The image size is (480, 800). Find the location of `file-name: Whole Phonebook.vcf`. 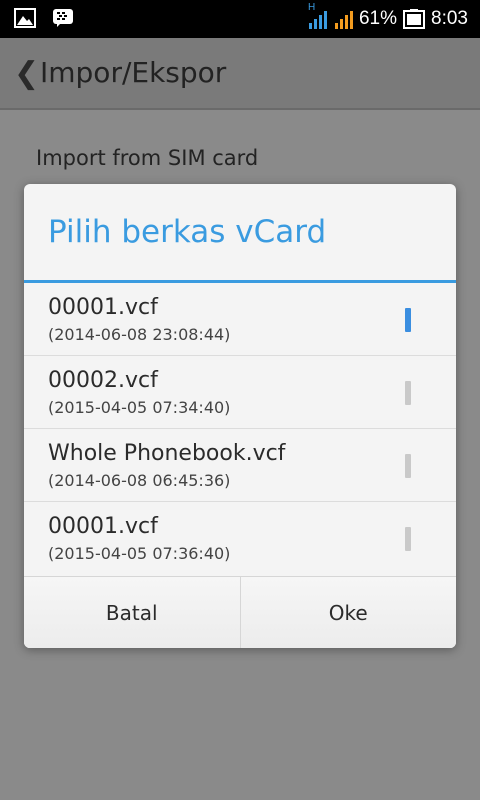

file-name: Whole Phonebook.vcf is located at coordinates (167, 453).